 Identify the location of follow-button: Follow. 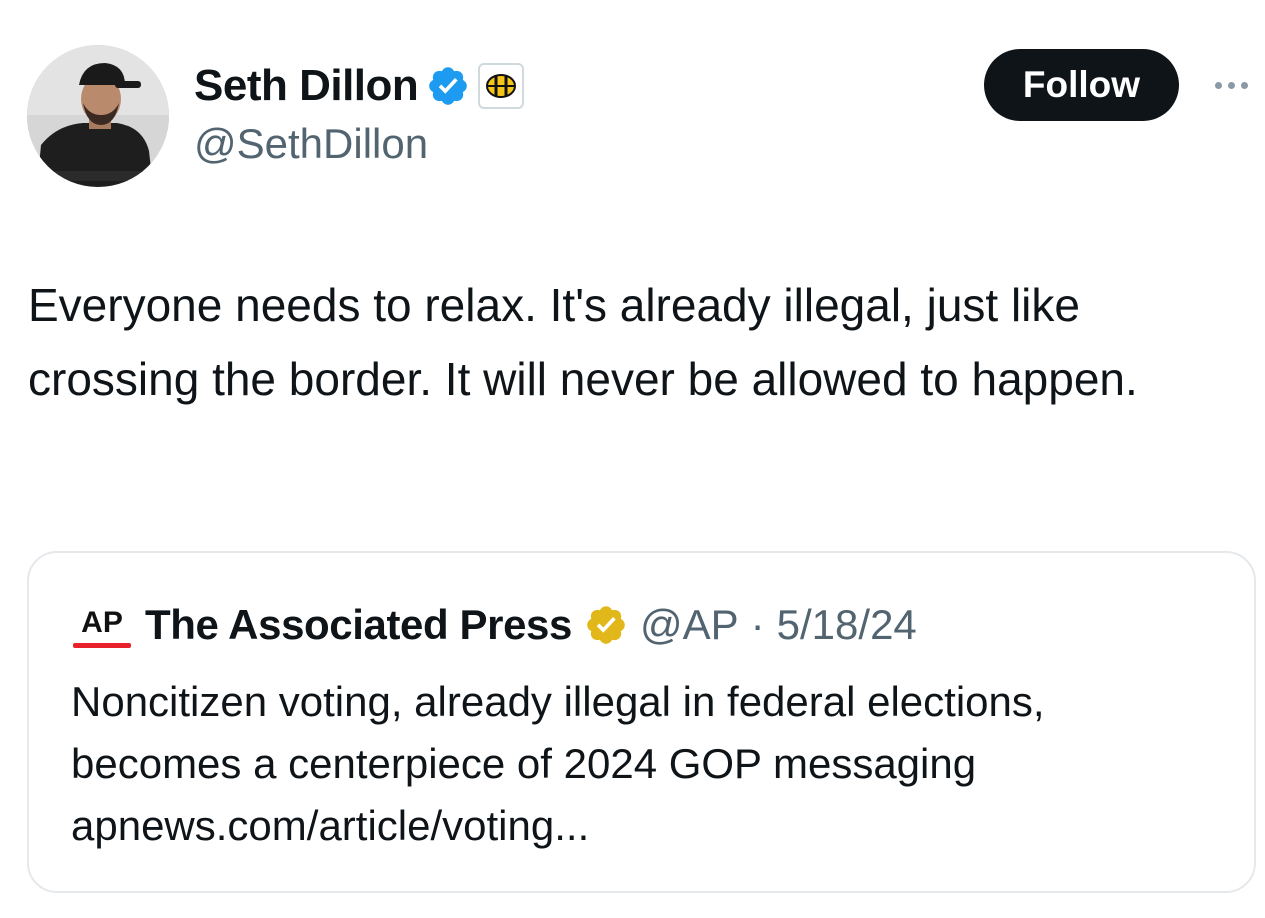
(1081, 85).